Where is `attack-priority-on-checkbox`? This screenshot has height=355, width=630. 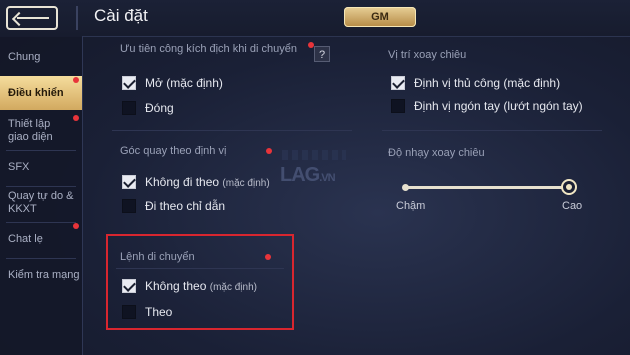
attack-priority-on-checkbox is located at coordinates (129, 83).